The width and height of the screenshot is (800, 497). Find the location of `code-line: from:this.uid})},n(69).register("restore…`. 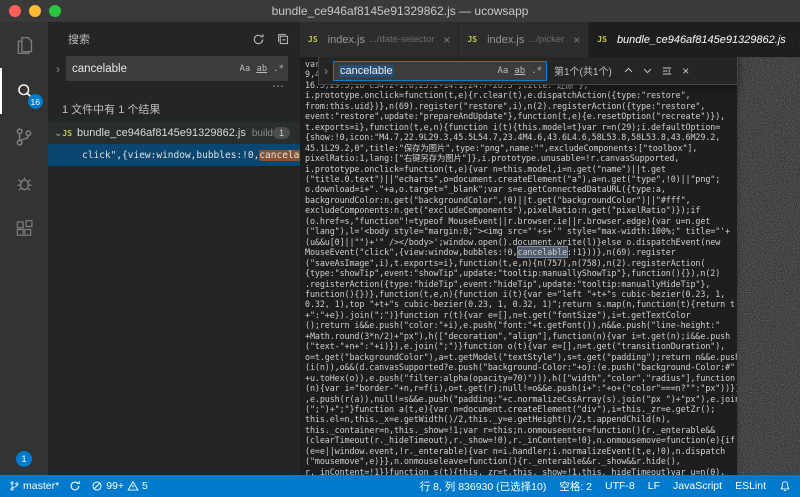

code-line: from:this.uid})},n(69).register("restore… is located at coordinates (505, 105).